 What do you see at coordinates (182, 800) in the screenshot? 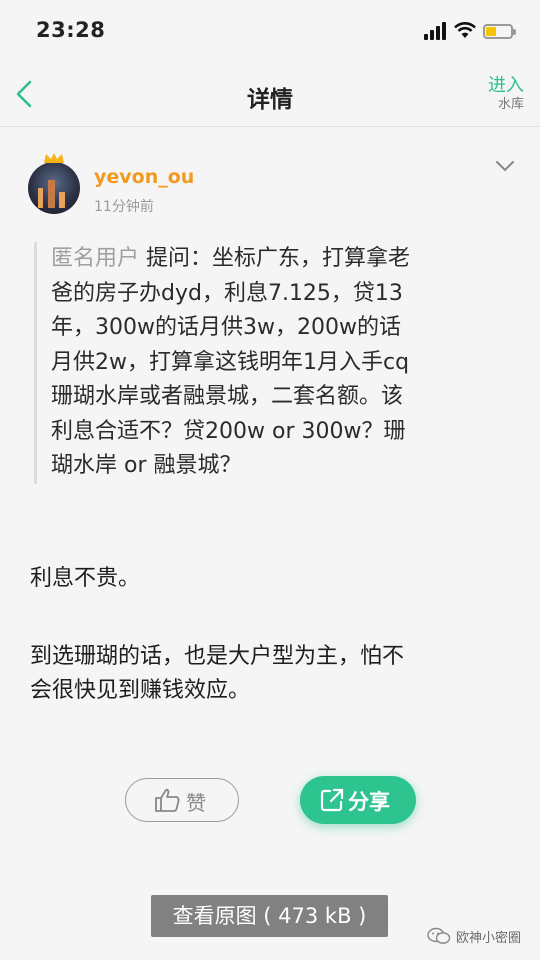
I see `like-button: 赞` at bounding box center [182, 800].